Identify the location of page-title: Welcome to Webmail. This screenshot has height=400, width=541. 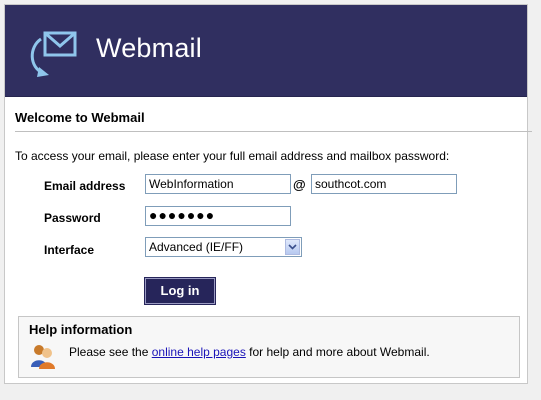
(80, 117).